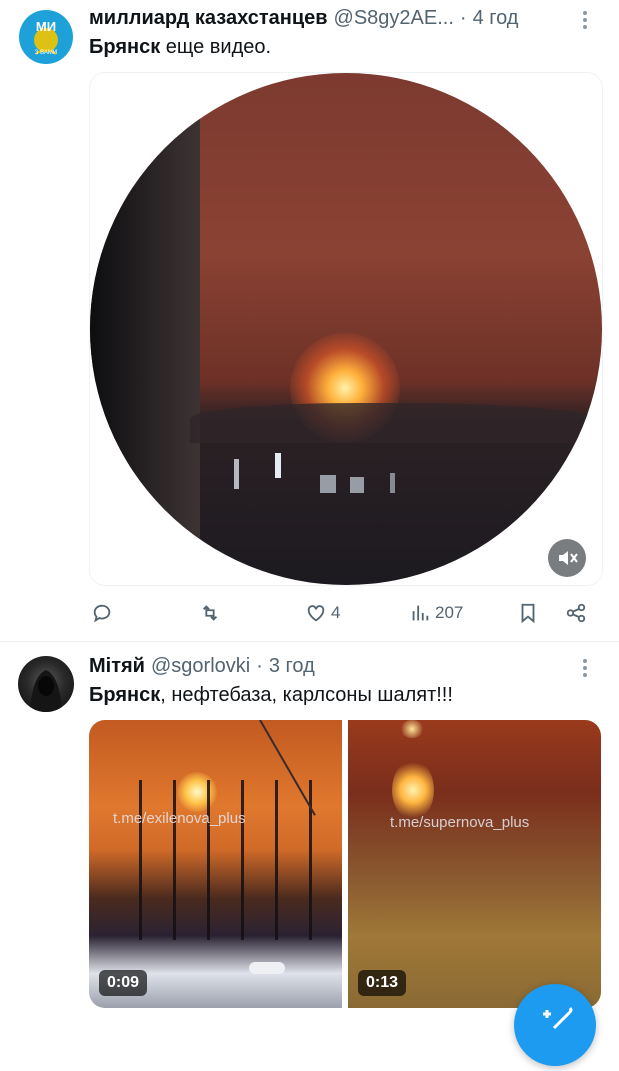 The image size is (619, 1071). Describe the element at coordinates (382, 983) in the screenshot. I see `video-duration: 0:13` at that location.